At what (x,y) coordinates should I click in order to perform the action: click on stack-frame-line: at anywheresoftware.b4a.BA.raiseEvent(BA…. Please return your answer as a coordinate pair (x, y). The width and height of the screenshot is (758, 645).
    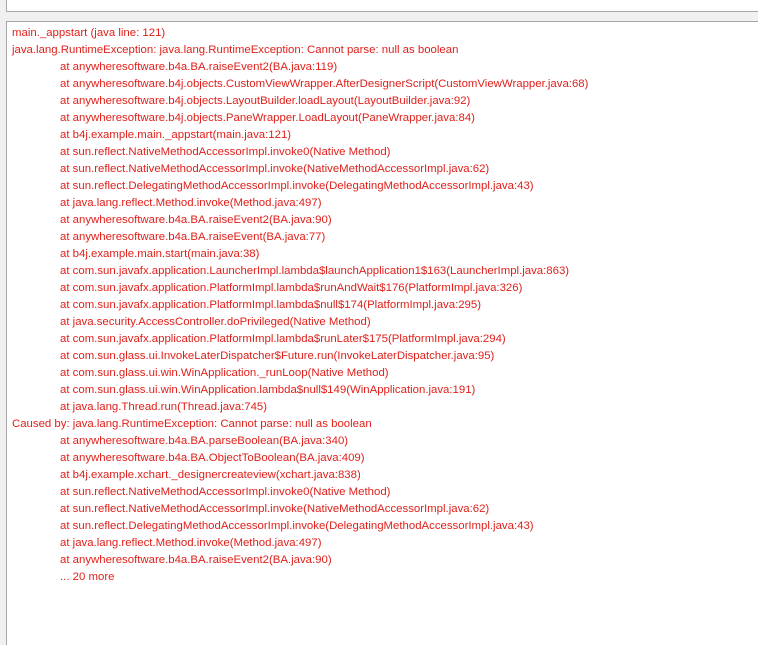
    Looking at the image, I should click on (193, 237).